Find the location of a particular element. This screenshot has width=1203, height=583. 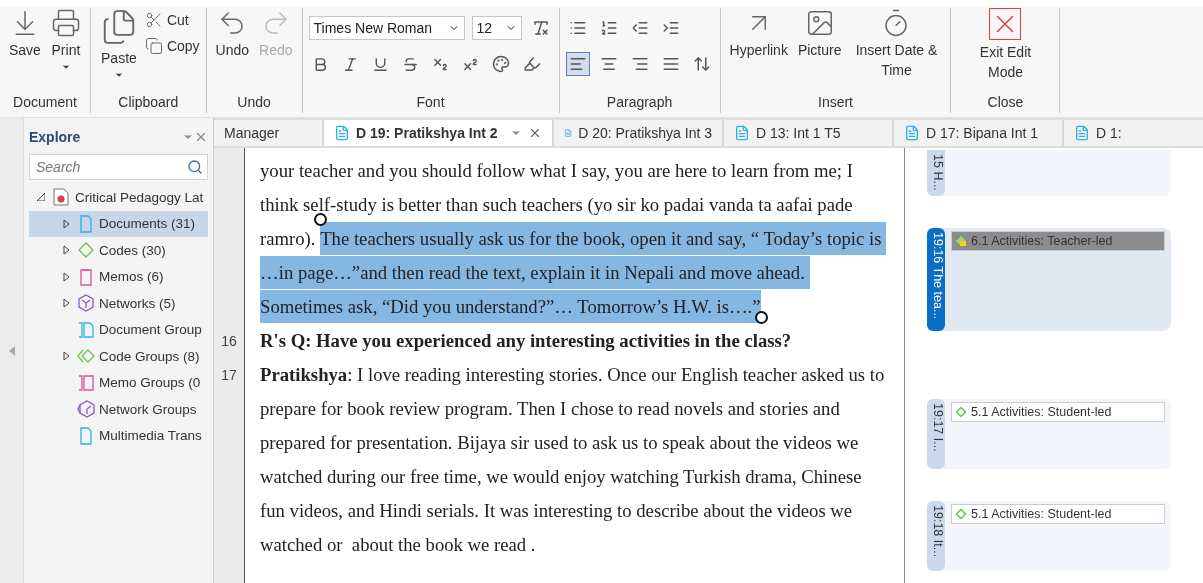

search-field: Search is located at coordinates (118, 167).